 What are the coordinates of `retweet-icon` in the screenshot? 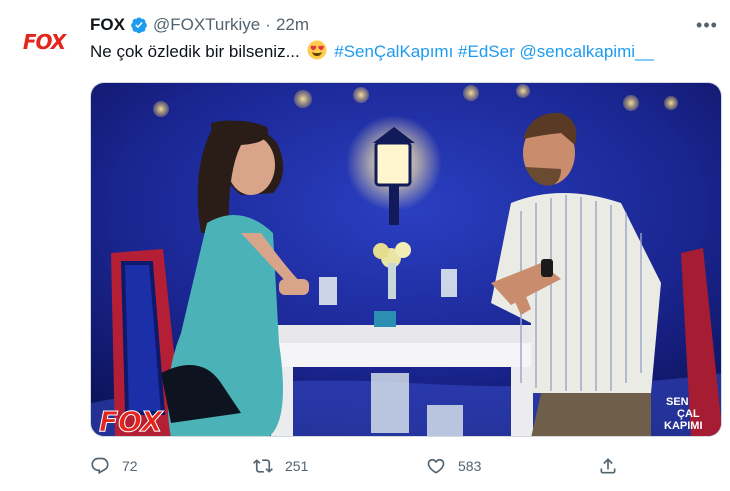 It's located at (263, 466).